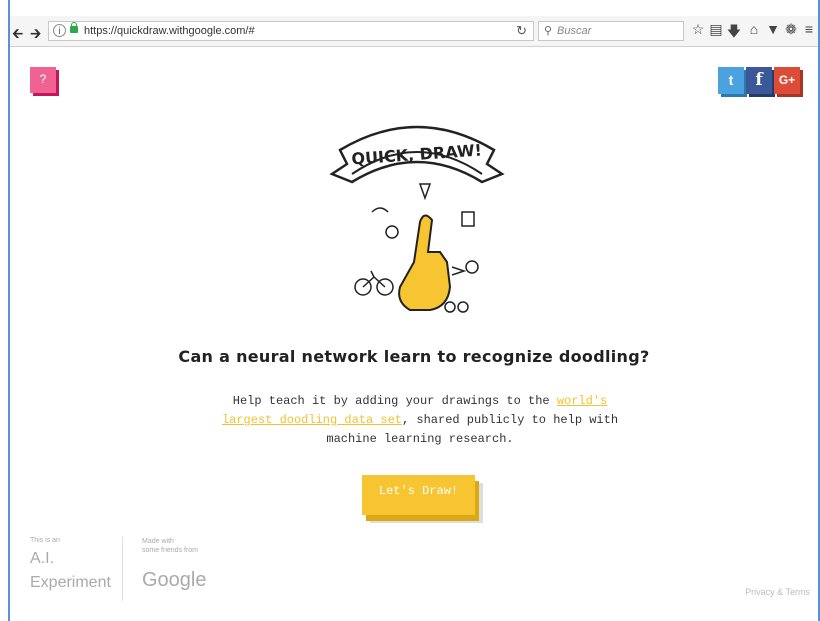  What do you see at coordinates (122, 569) in the screenshot?
I see `footer-divider` at bounding box center [122, 569].